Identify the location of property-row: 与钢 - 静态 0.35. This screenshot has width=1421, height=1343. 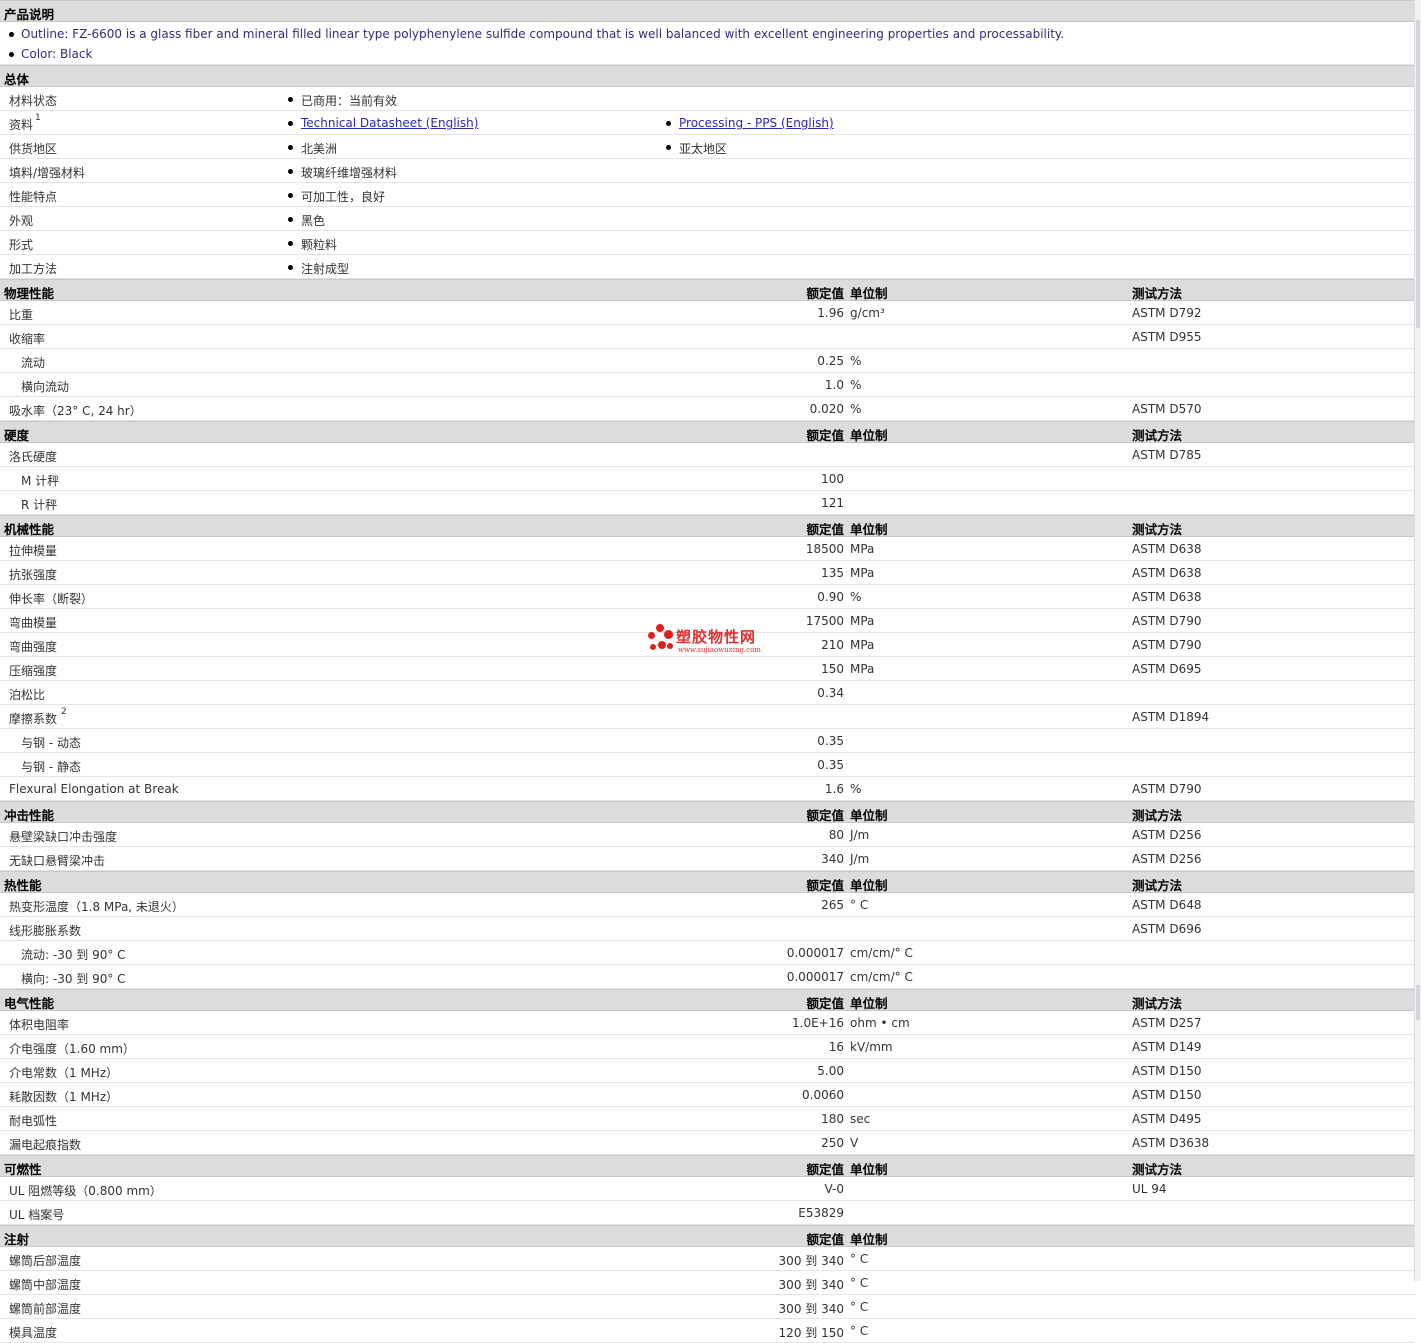
(707, 765).